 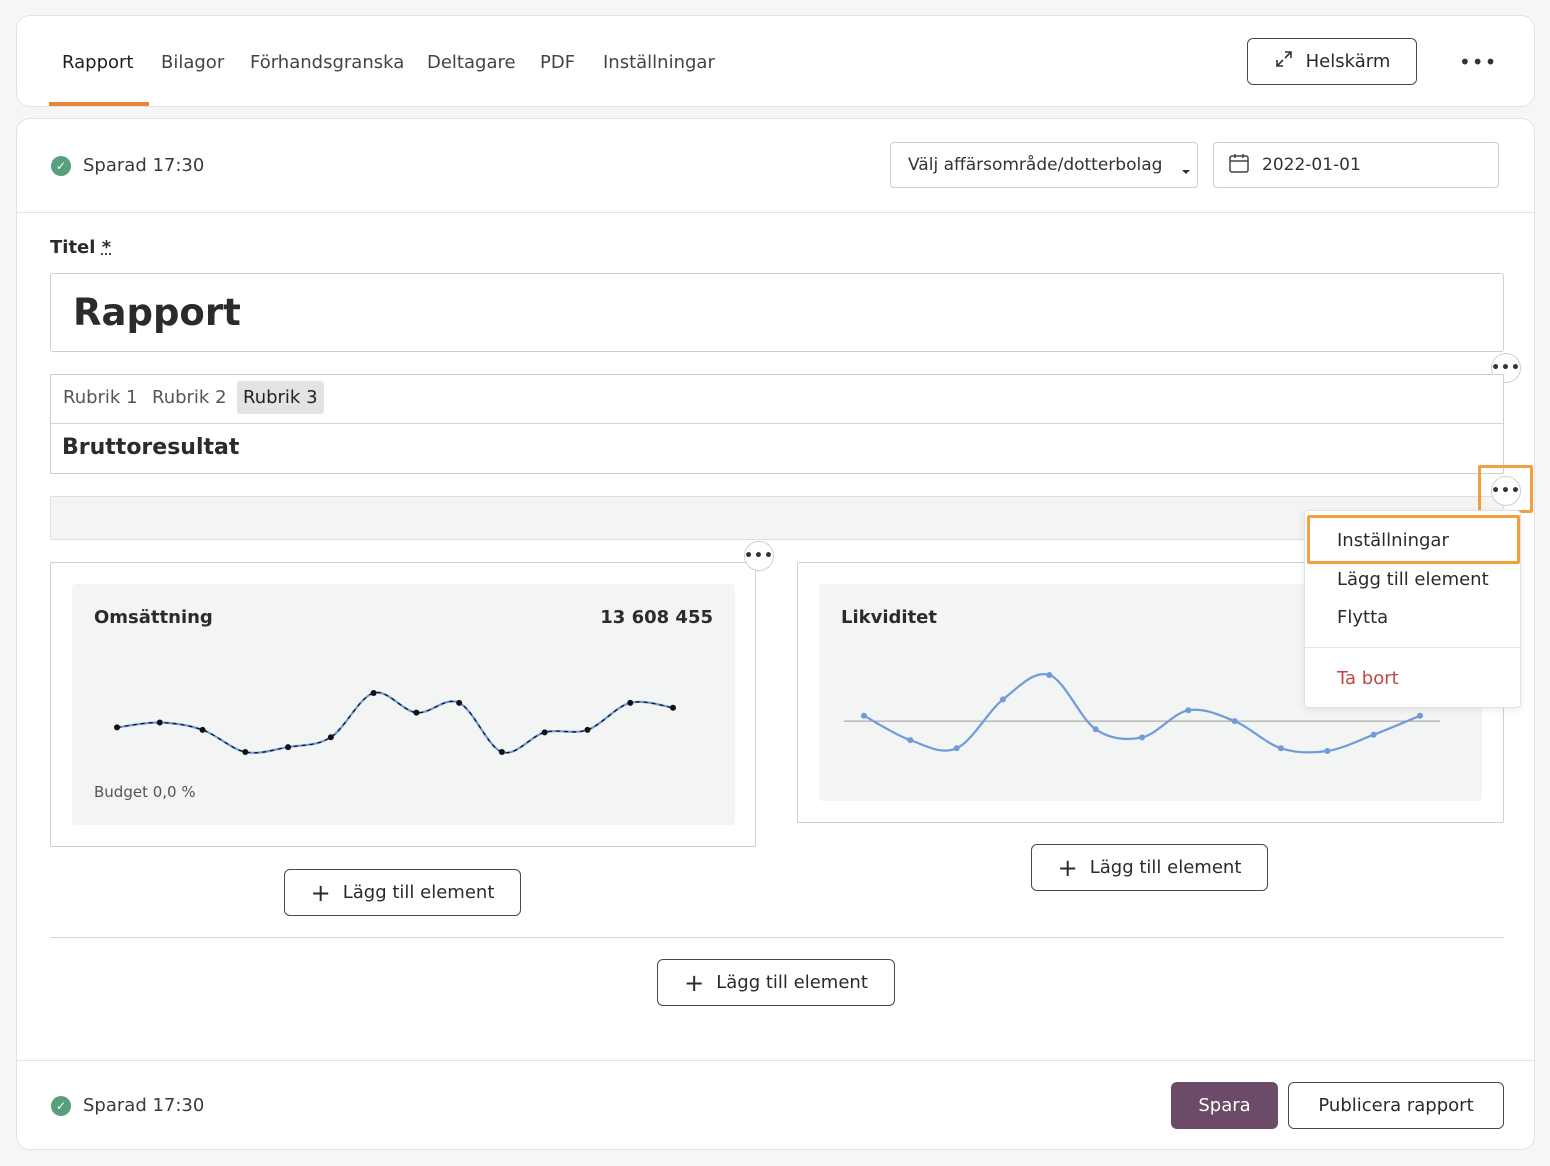 I want to click on date-picker: 2022-01-01, so click(x=1356, y=165).